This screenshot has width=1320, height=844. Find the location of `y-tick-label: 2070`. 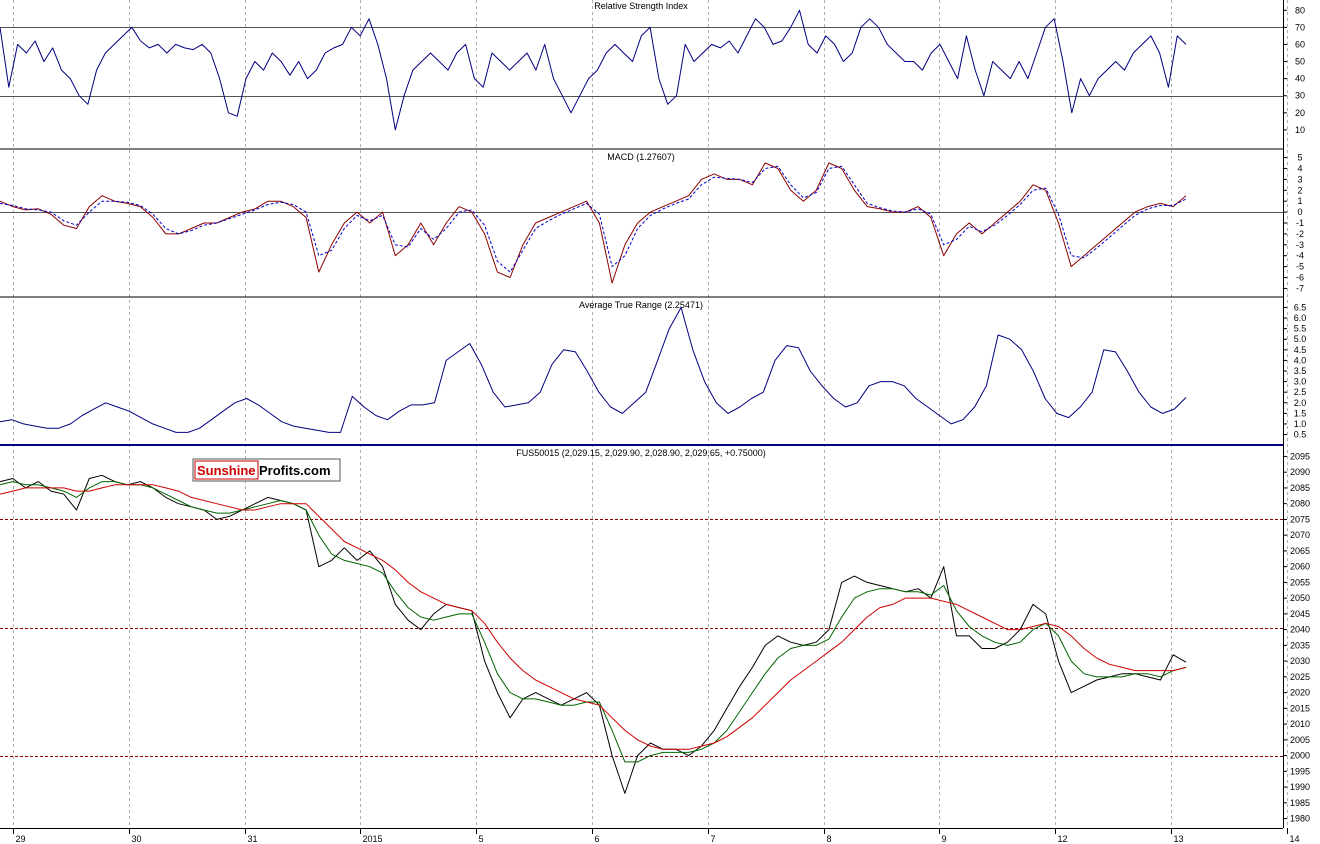

y-tick-label: 2070 is located at coordinates (1300, 535).